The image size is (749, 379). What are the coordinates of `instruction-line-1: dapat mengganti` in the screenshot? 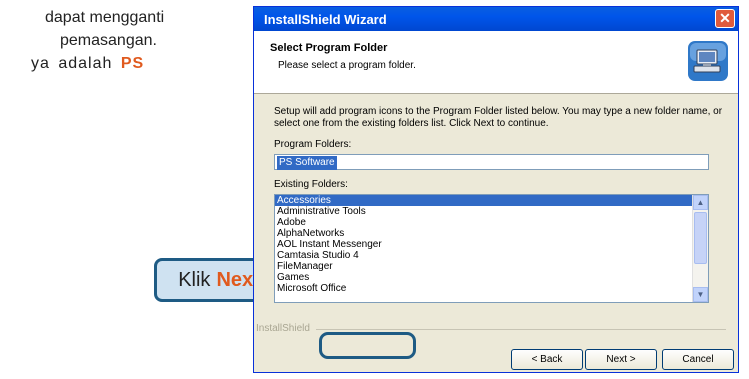 It's located at (105, 17).